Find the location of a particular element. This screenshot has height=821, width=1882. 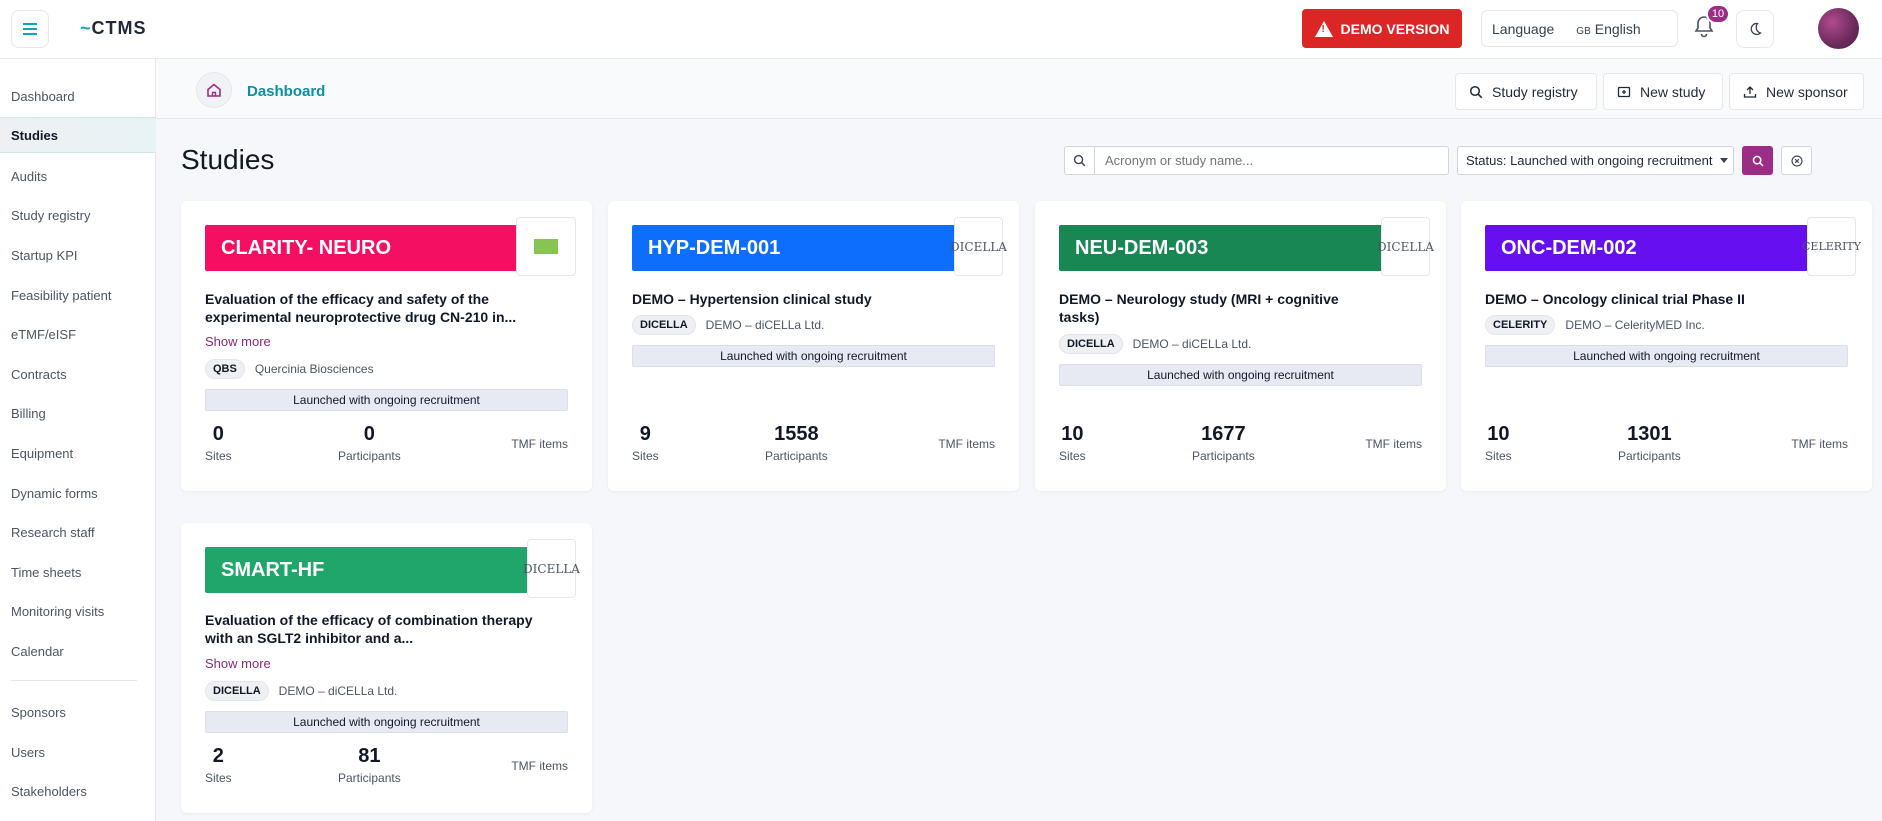

study-registry-button: Study registry is located at coordinates (1526, 91).